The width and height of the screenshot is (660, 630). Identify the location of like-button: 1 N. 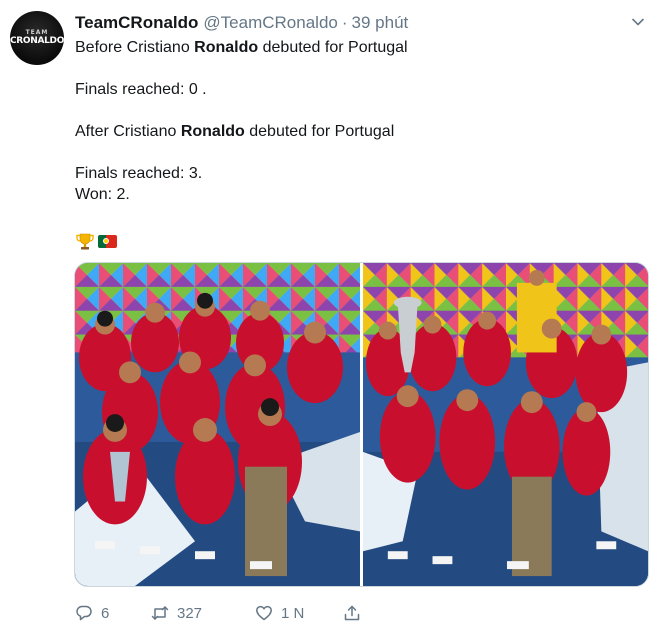
(299, 613).